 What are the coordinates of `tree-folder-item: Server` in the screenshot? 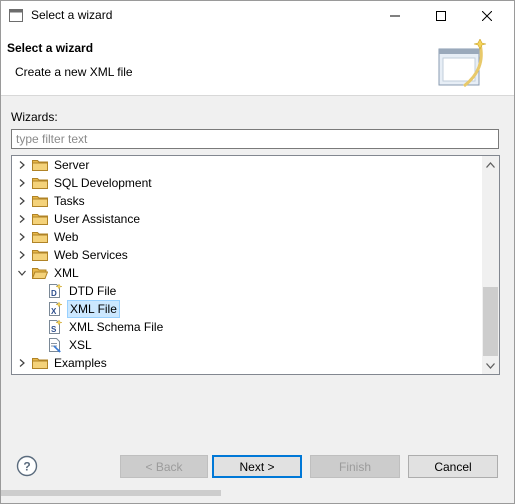 It's located at (247, 165).